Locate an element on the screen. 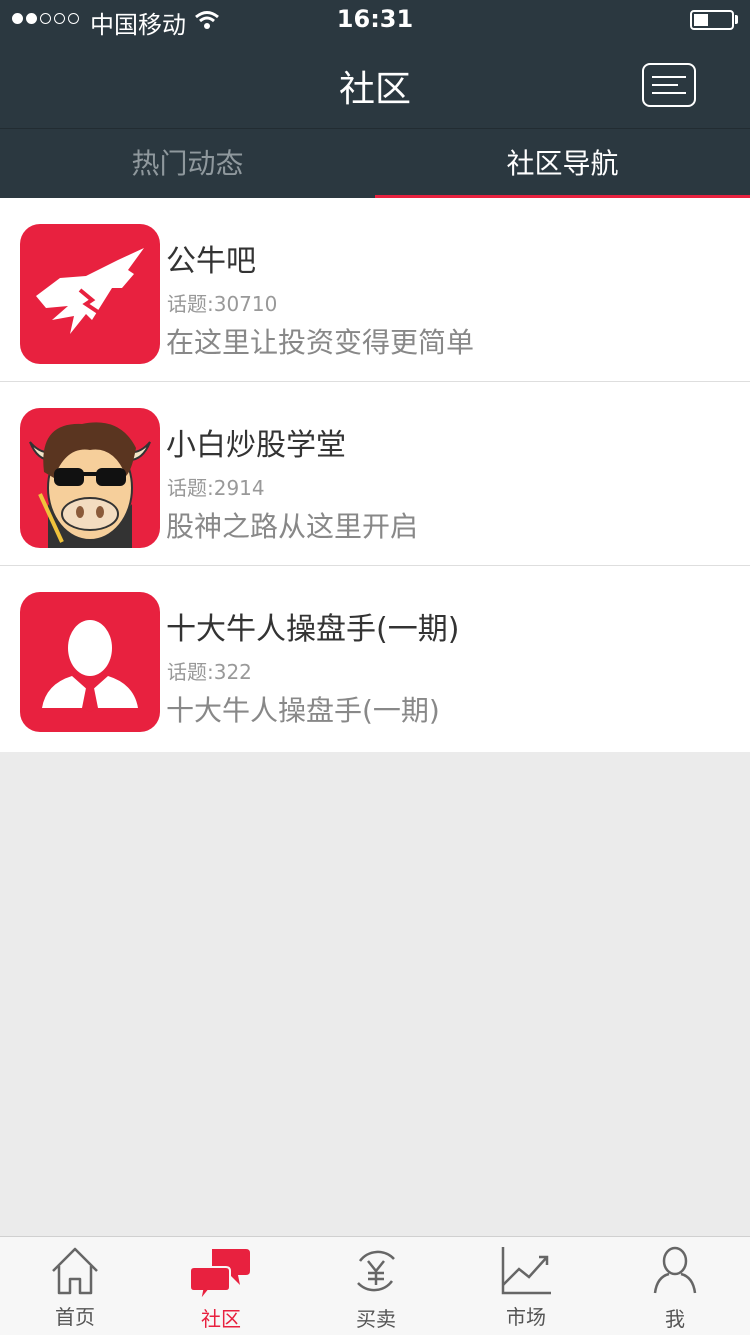  app-header: 中国移动 16:31 社区 热门动态 社区导航 is located at coordinates (375, 99).